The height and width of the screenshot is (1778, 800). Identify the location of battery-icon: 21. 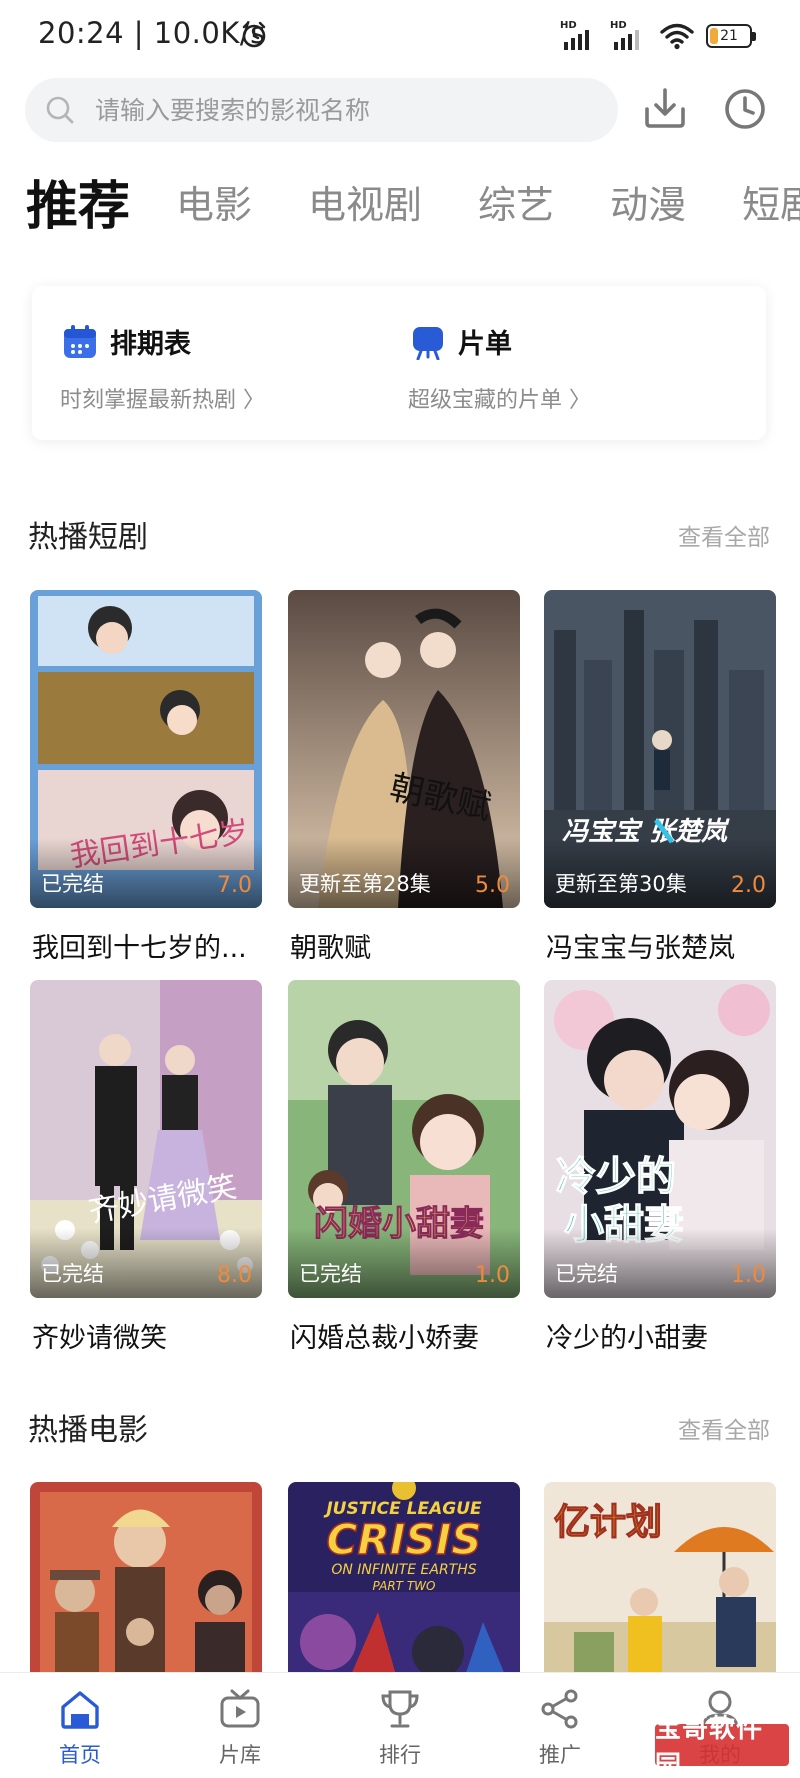
(731, 36).